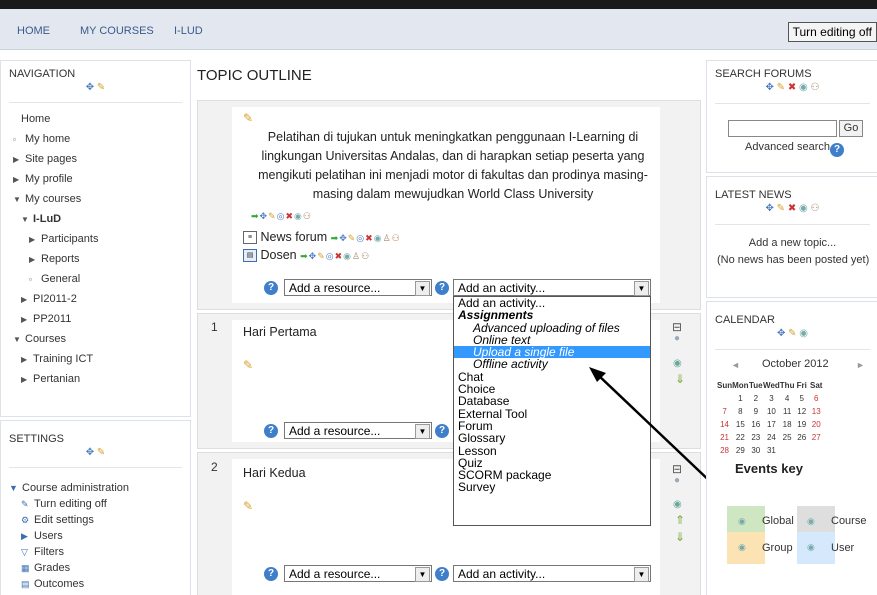  What do you see at coordinates (816, 385) in the screenshot?
I see `weekday-header: Sat` at bounding box center [816, 385].